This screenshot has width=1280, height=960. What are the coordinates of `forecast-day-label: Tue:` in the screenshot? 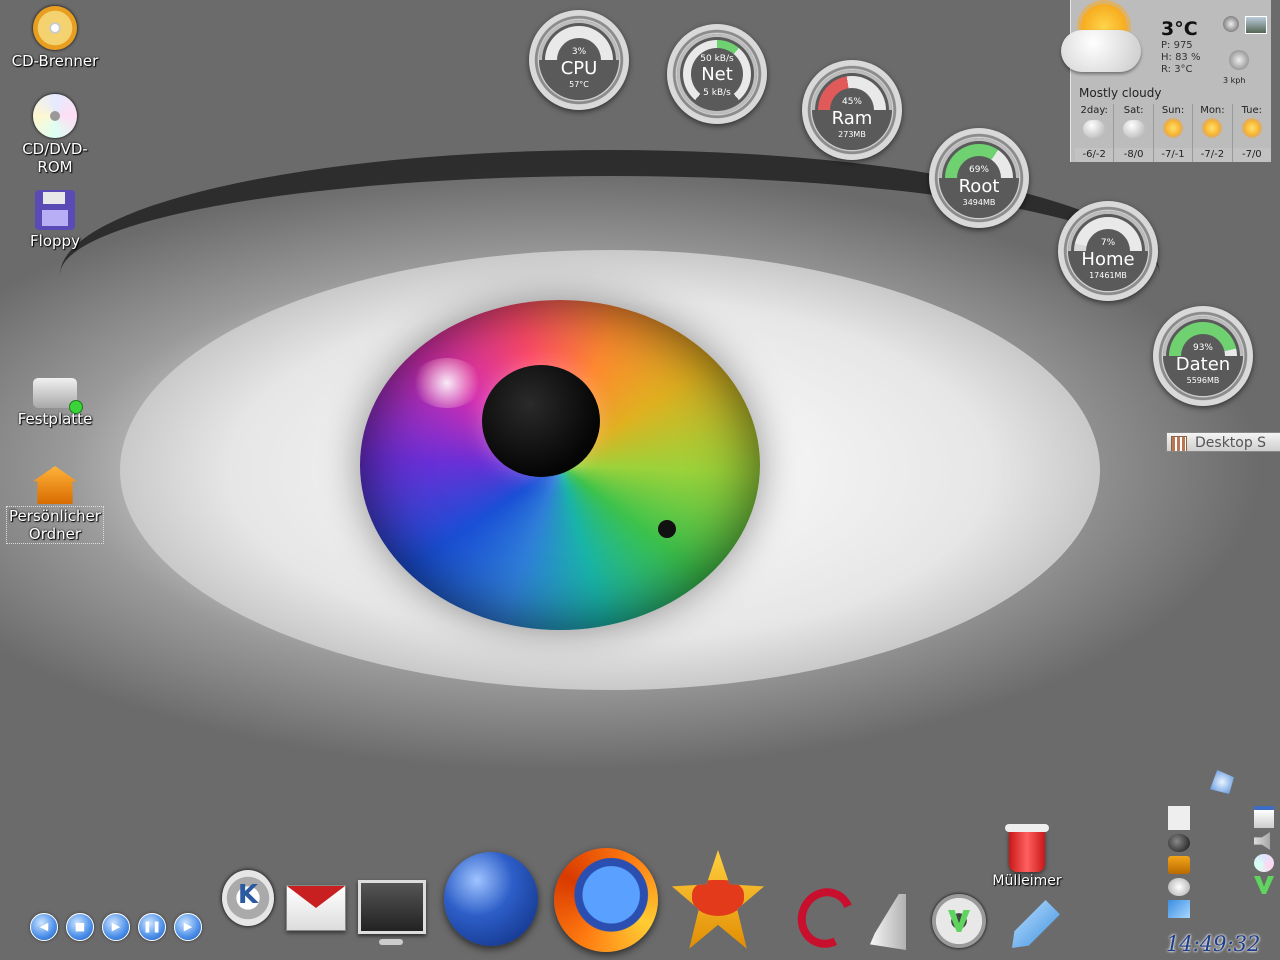 It's located at (1252, 110).